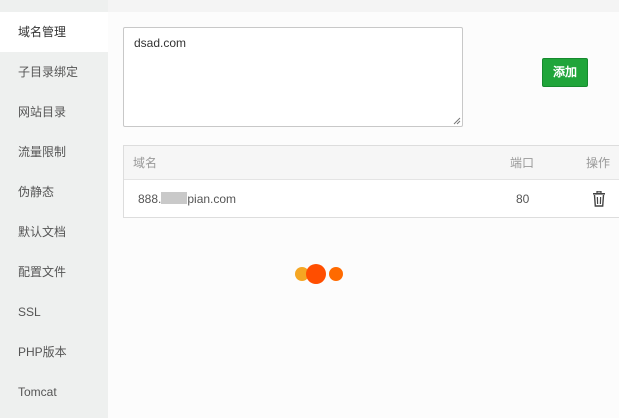  What do you see at coordinates (174, 198) in the screenshot?
I see `redaction-mask` at bounding box center [174, 198].